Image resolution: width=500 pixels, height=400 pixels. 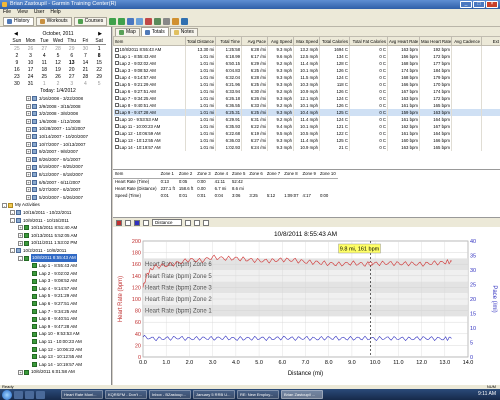 What do you see at coordinates (466, 4) in the screenshot?
I see `minimize-button: _` at bounding box center [466, 4].